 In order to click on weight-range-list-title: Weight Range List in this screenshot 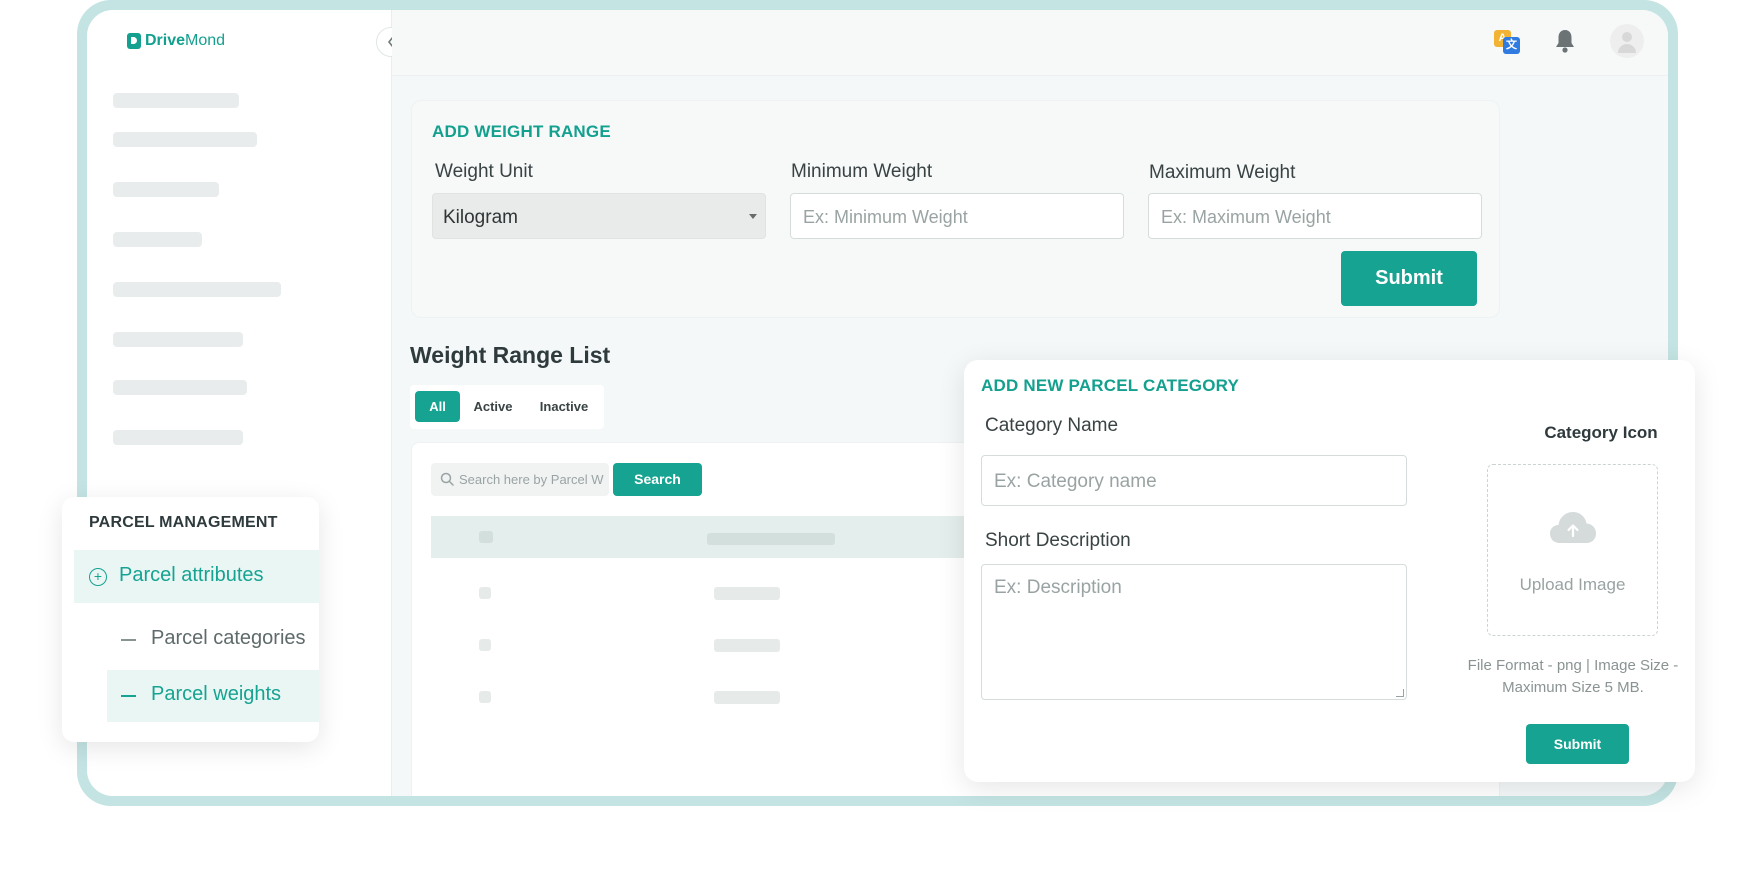, I will do `click(510, 355)`.